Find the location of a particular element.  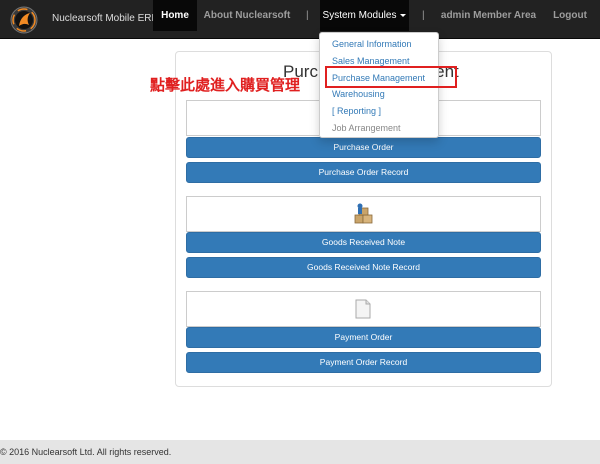

boxes-icon is located at coordinates (363, 213).